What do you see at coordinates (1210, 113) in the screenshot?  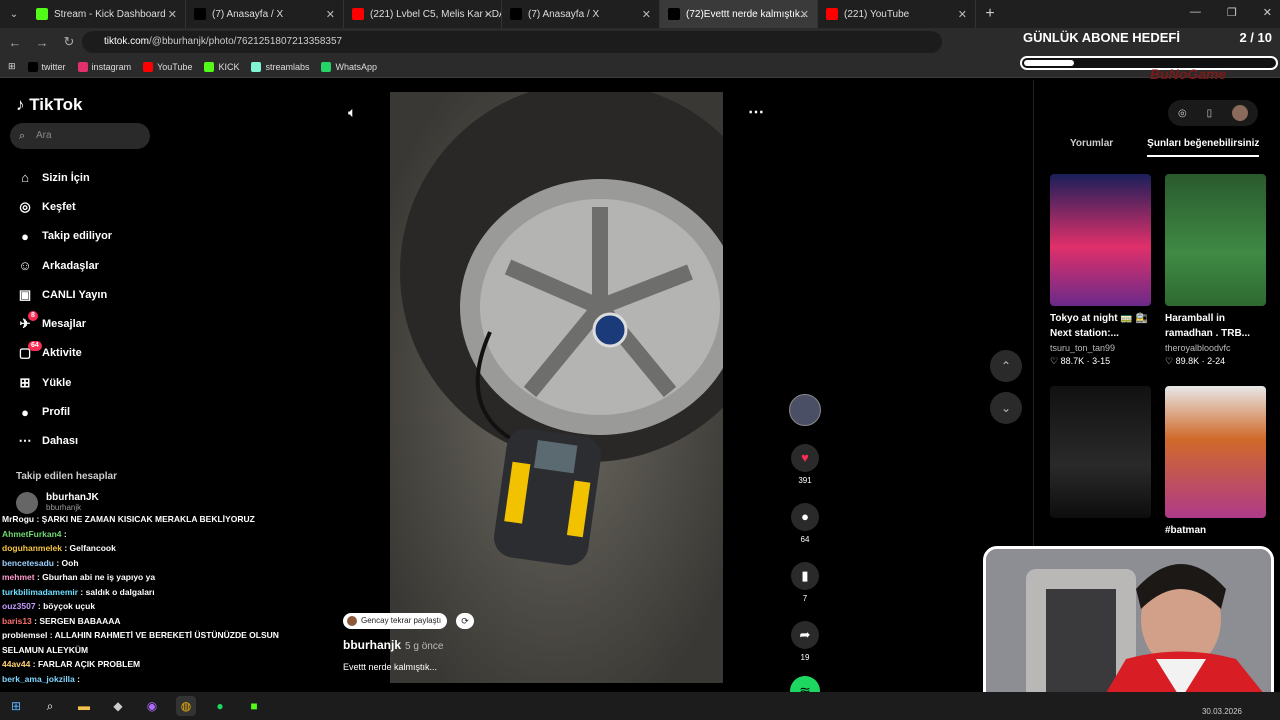 I see `device-icon: ▯` at bounding box center [1210, 113].